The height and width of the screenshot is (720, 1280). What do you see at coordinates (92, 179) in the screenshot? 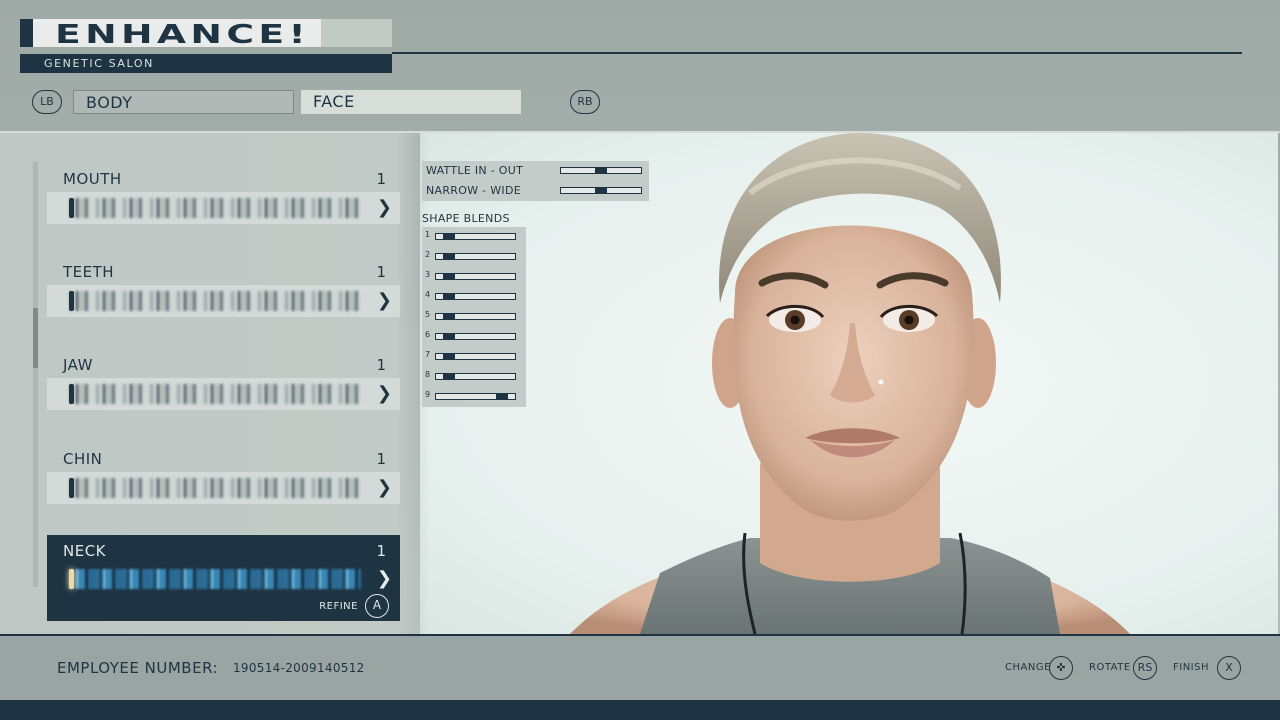
I see `feature-label: MOUTH` at bounding box center [92, 179].